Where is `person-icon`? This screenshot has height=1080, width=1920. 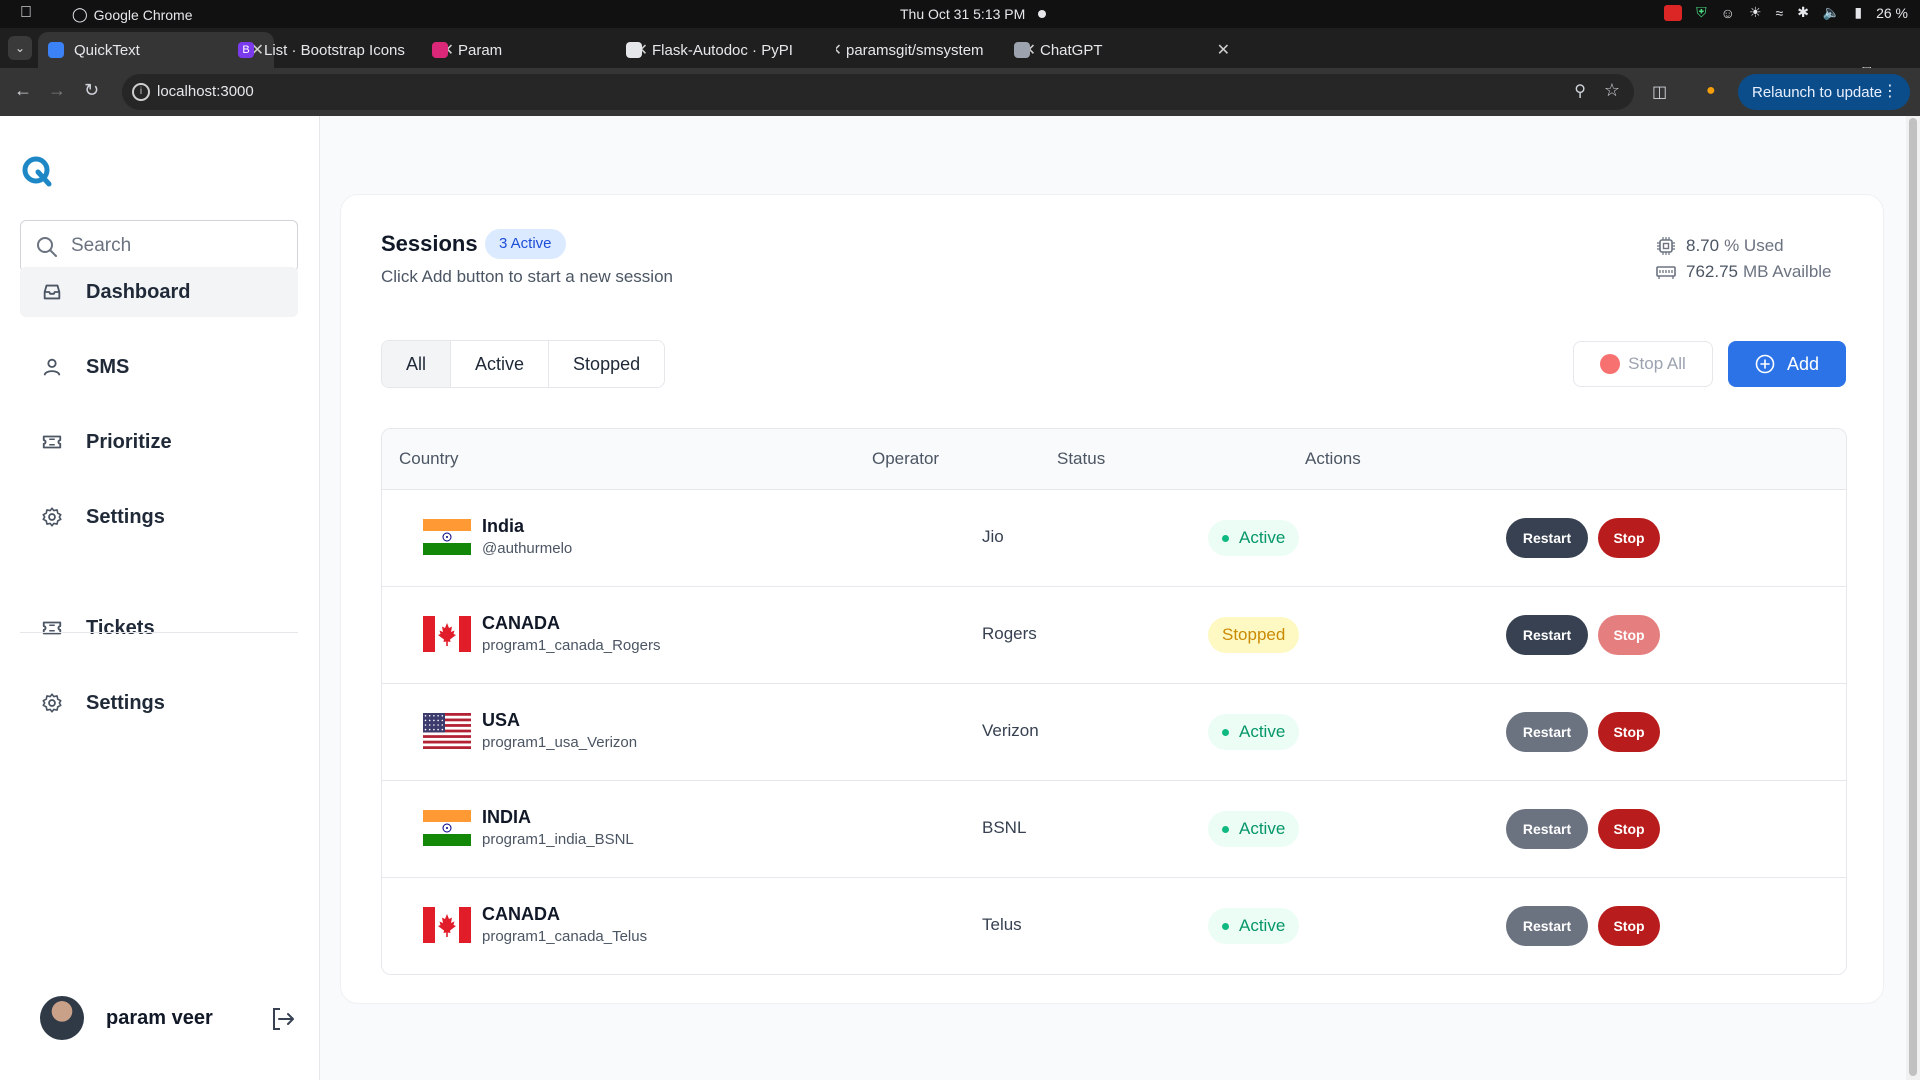 person-icon is located at coordinates (52, 367).